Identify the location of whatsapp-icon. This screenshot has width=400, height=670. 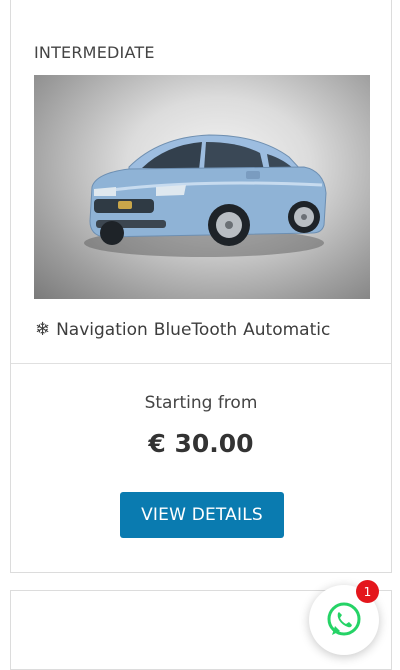
(344, 619).